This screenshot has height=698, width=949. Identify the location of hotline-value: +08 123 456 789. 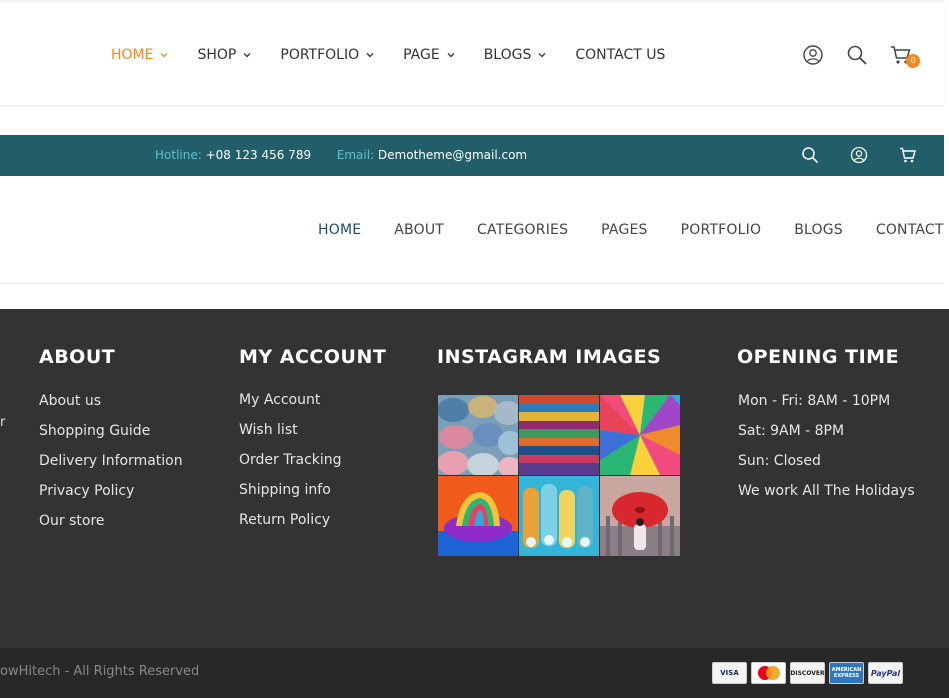
(258, 155).